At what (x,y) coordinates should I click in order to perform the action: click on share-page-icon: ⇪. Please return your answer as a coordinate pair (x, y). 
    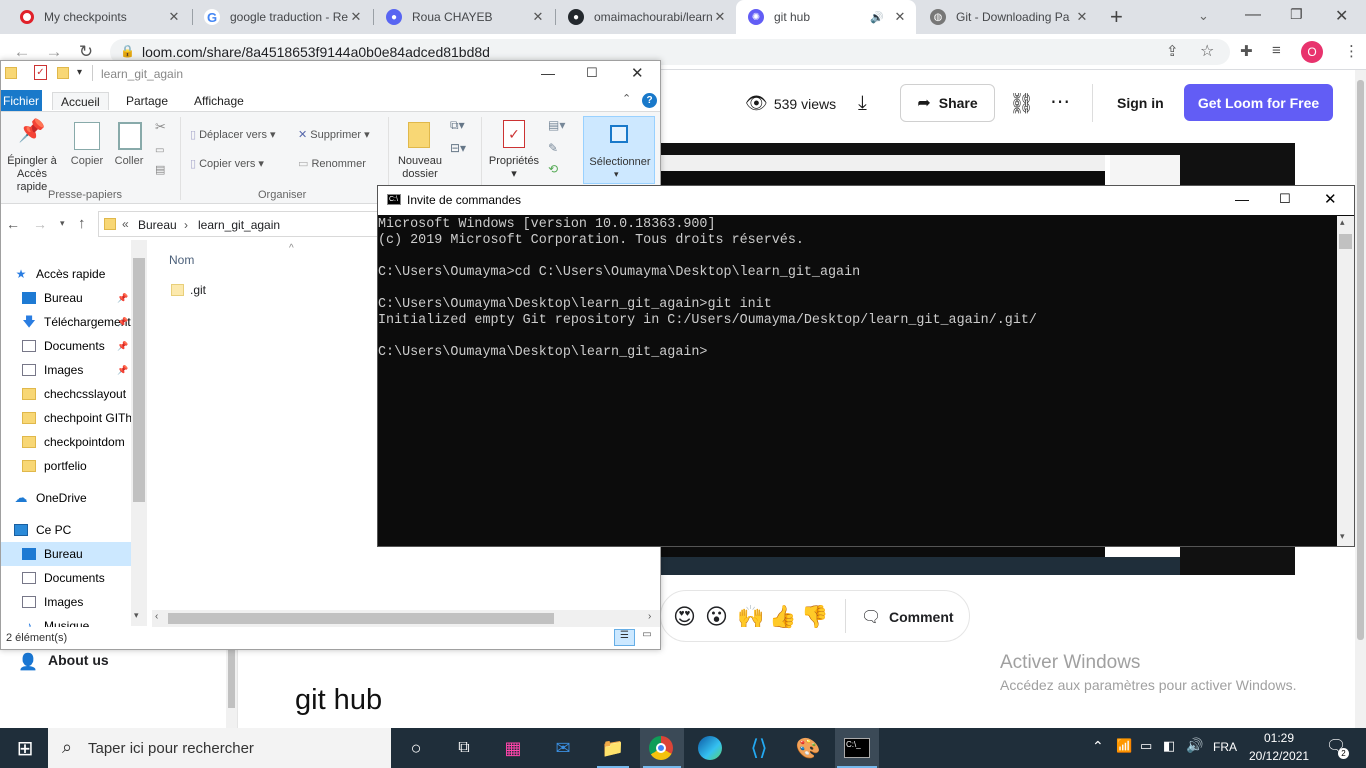
    Looking at the image, I should click on (1172, 51).